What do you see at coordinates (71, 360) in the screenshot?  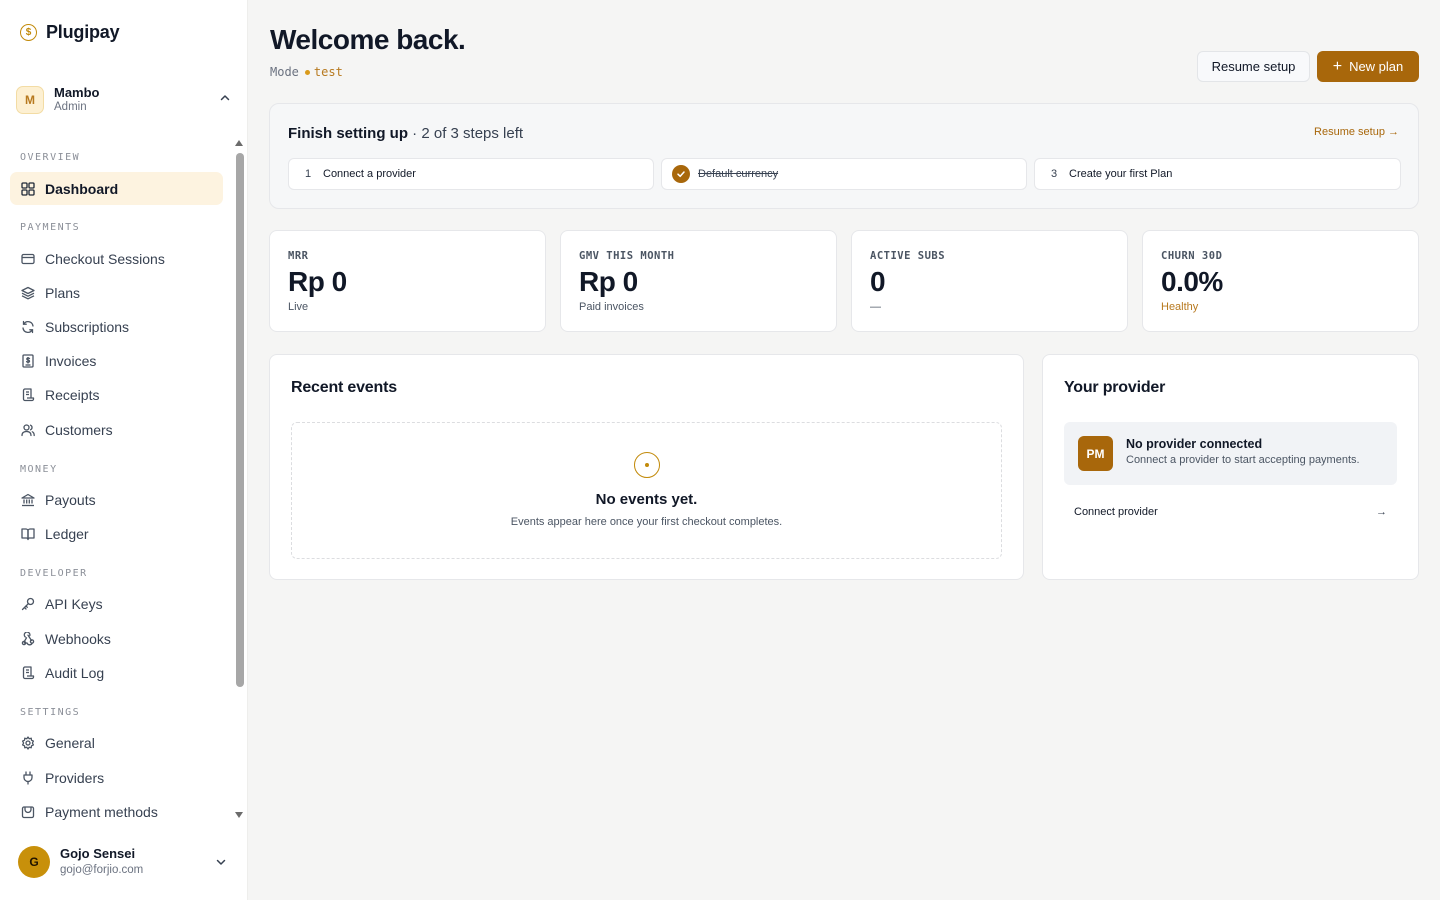 I see `sidebar-item-label: Invoices` at bounding box center [71, 360].